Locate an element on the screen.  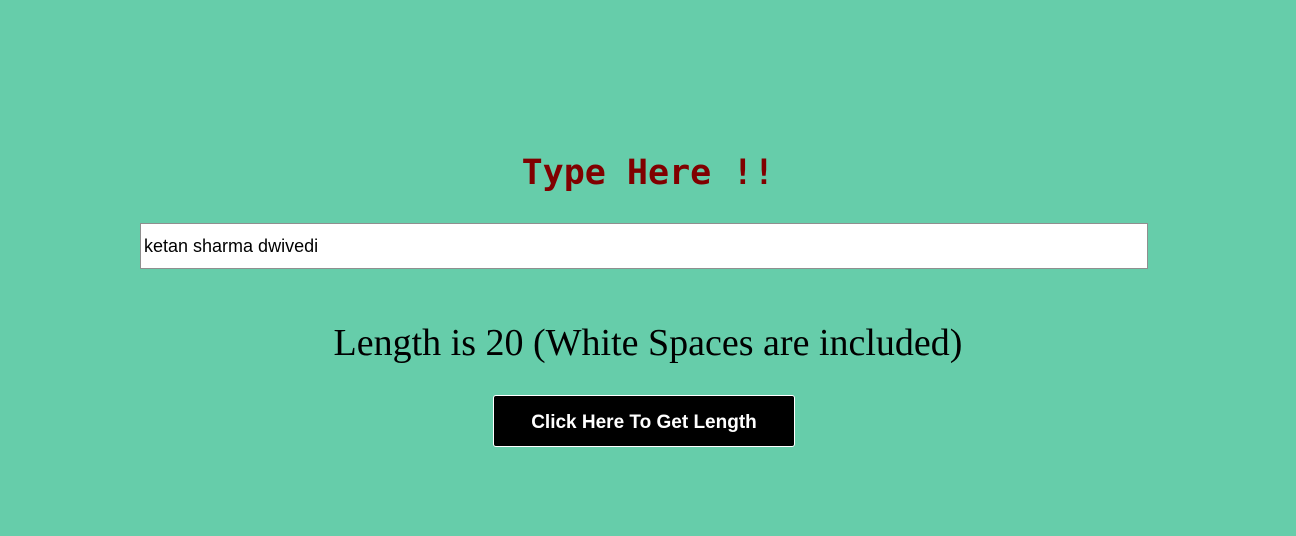
length-result: Length is 20 (White Spaces are included) is located at coordinates (648, 343).